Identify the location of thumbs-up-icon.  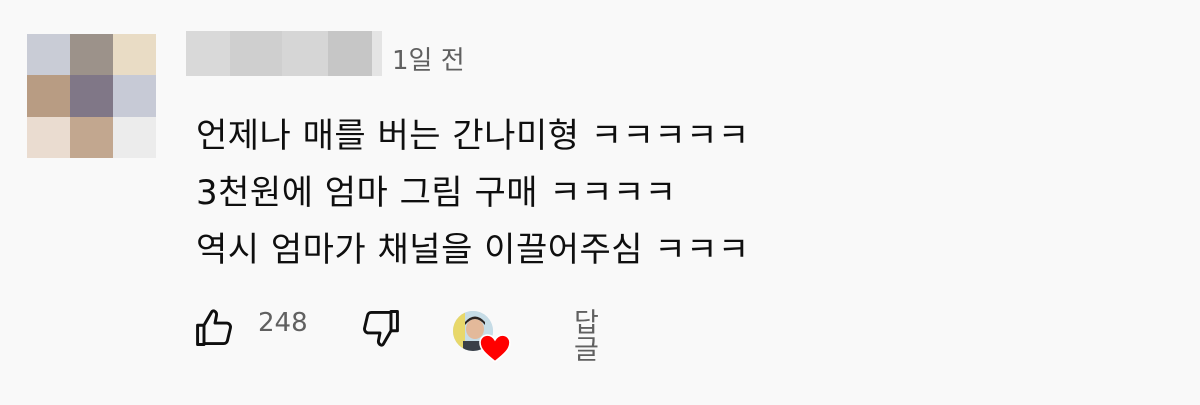
(214, 327).